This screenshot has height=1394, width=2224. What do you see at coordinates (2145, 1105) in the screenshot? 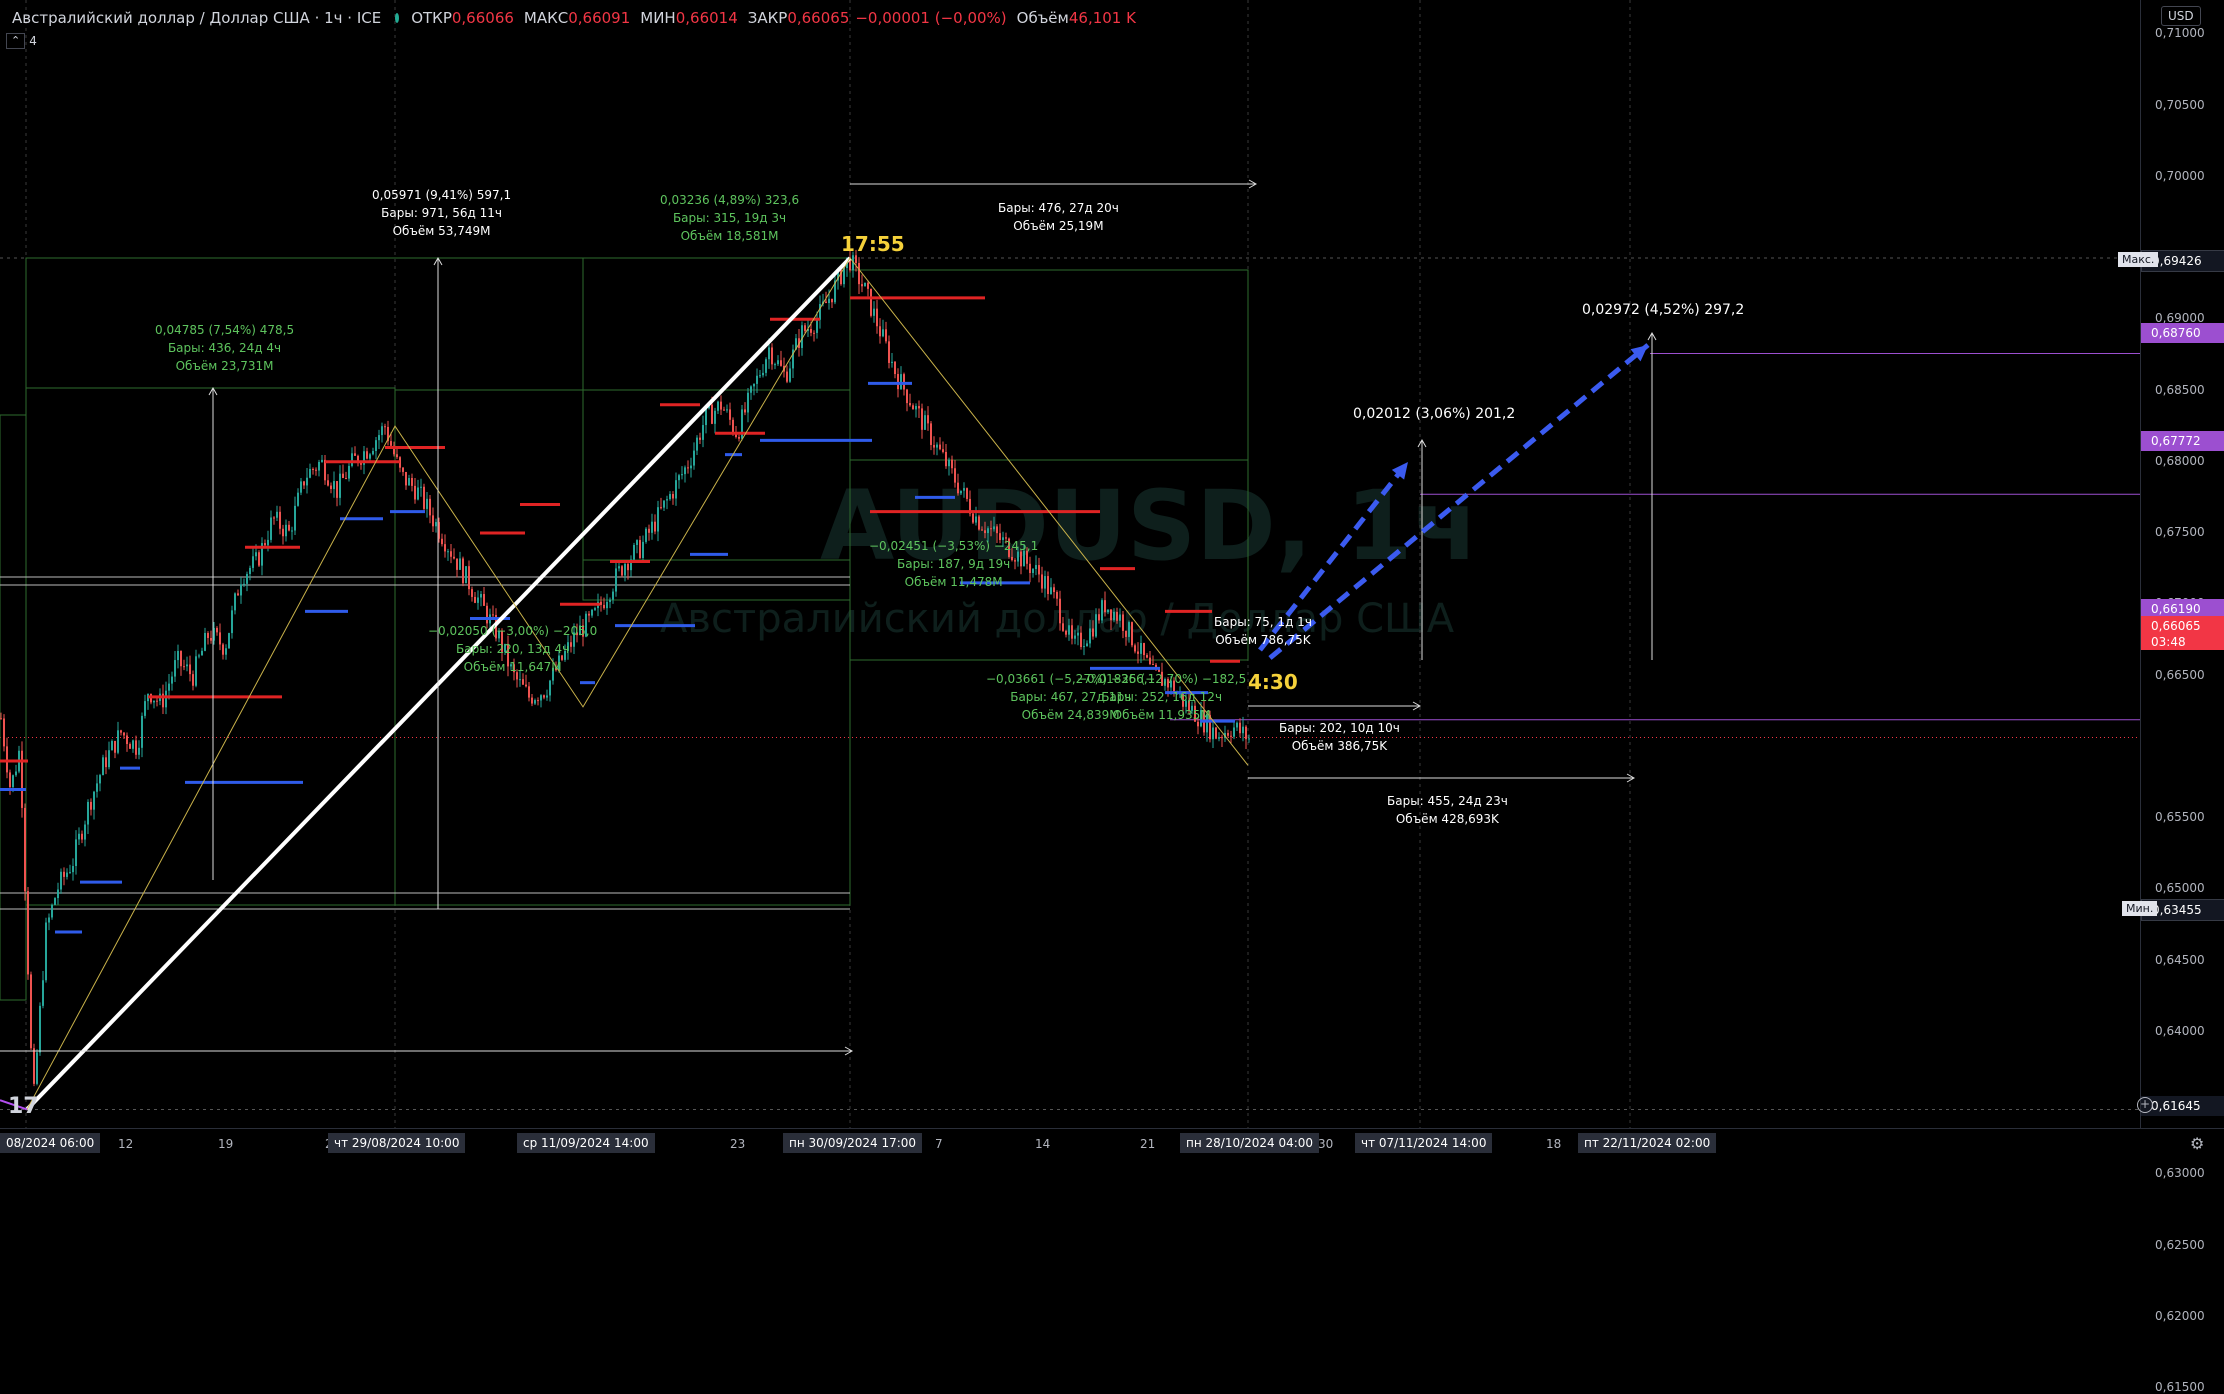
I see `add-alert-icon: +` at bounding box center [2145, 1105].